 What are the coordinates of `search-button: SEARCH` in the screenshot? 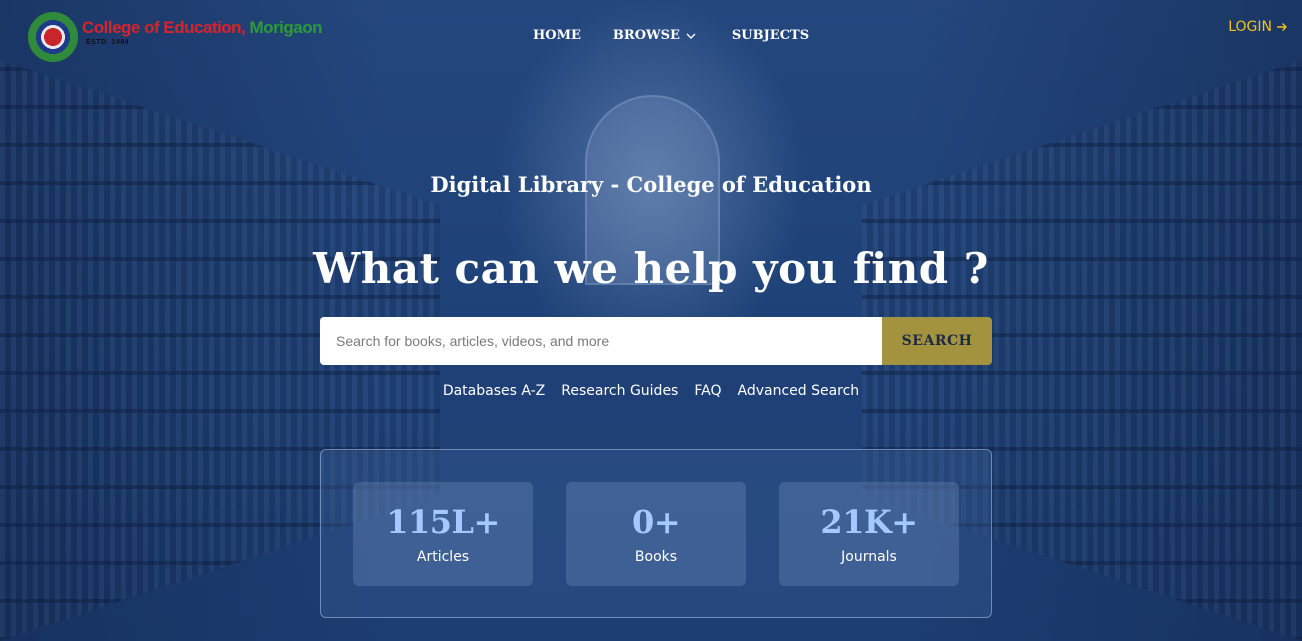 It's located at (937, 341).